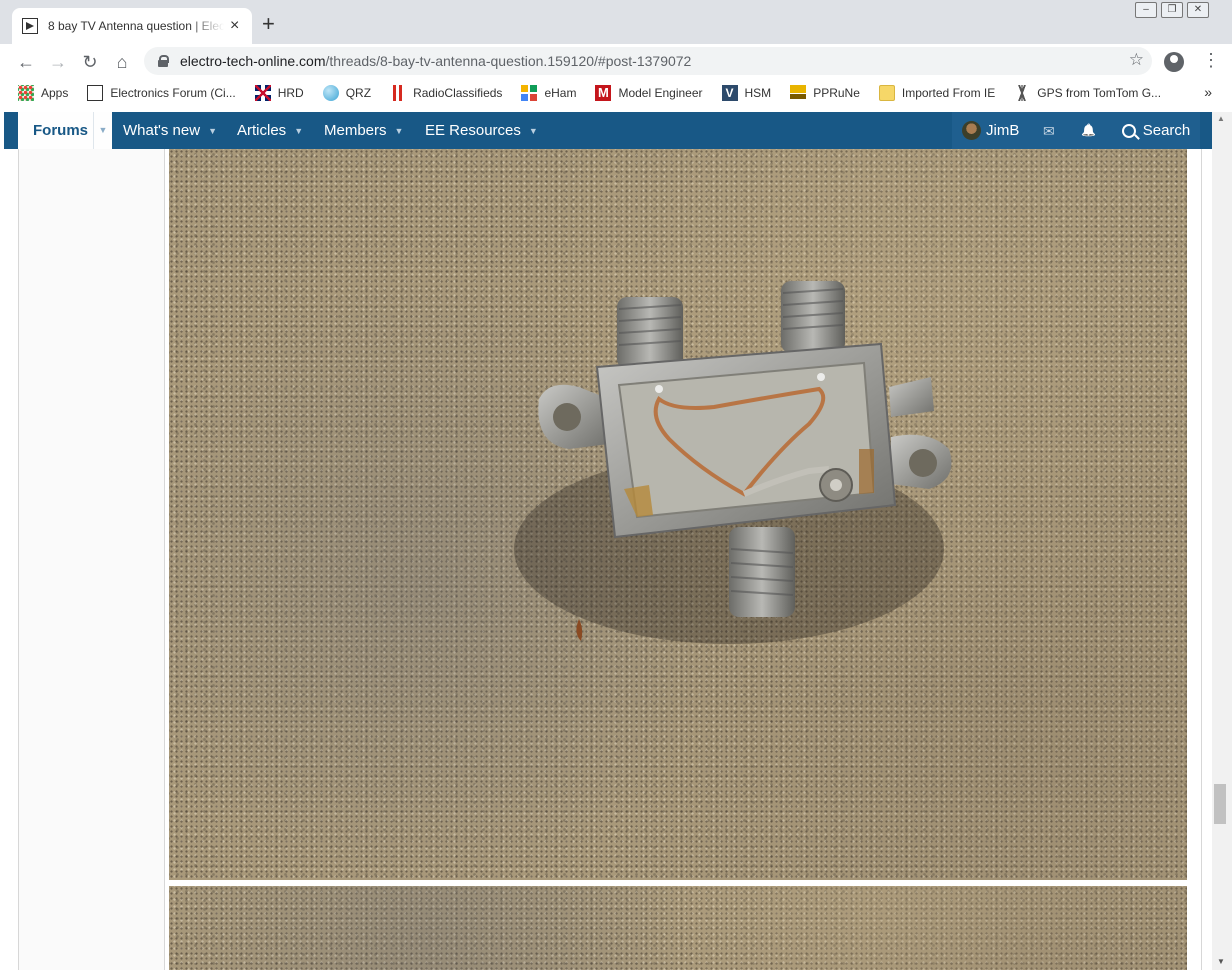 This screenshot has width=1232, height=970. What do you see at coordinates (886, 93) in the screenshot?
I see `folder-icon` at bounding box center [886, 93].